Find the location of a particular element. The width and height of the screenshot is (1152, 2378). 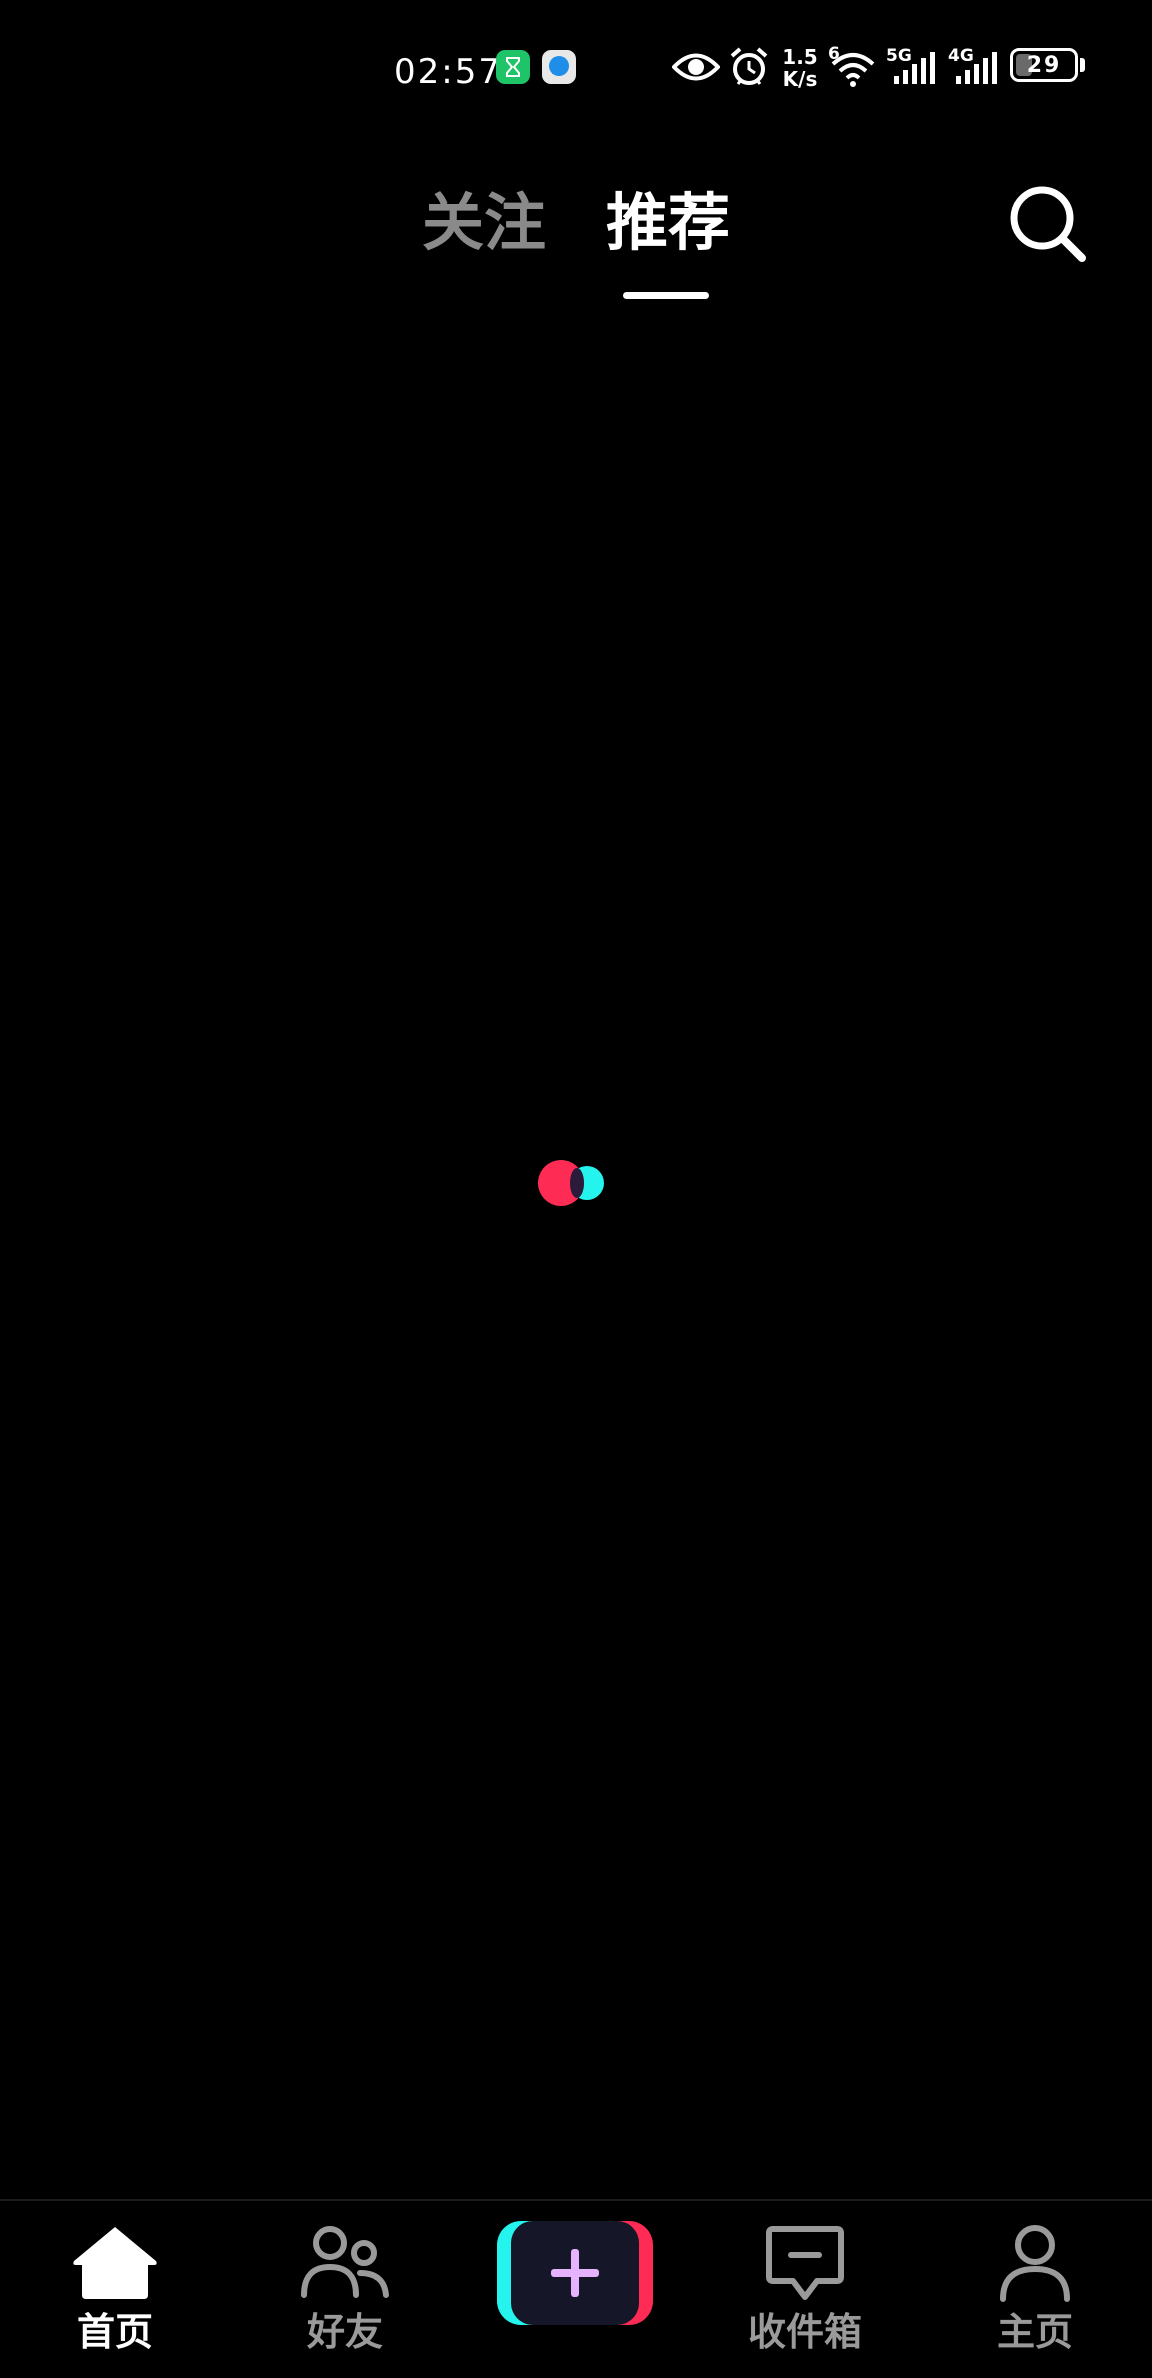

bottom-nav: 首页 好友 收件箱 主页 is located at coordinates (576, 2288).